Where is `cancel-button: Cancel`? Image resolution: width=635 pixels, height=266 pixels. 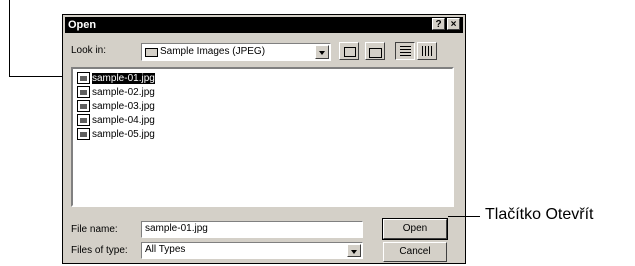
cancel-button: Cancel is located at coordinates (415, 252).